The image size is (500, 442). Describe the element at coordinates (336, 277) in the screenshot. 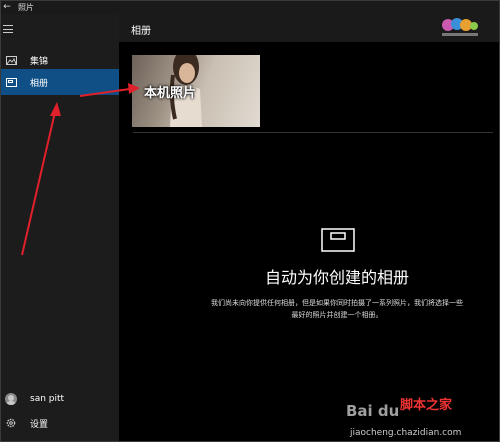

I see `empty-state-title: 自动为你创建的相册` at that location.